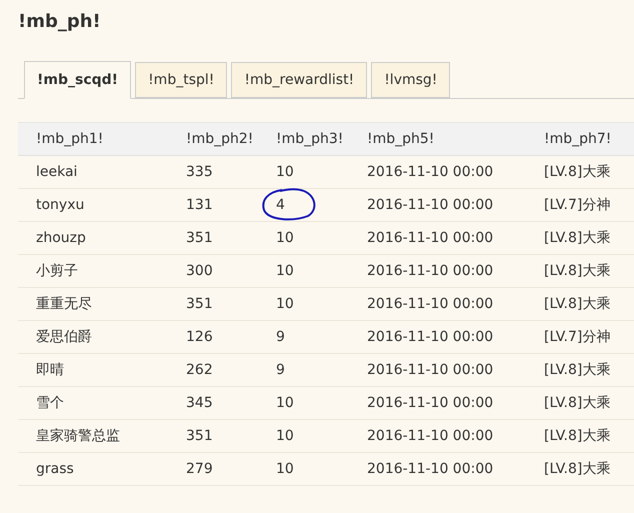 The image size is (634, 513). Describe the element at coordinates (199, 337) in the screenshot. I see `table-cell-text: 126` at that location.